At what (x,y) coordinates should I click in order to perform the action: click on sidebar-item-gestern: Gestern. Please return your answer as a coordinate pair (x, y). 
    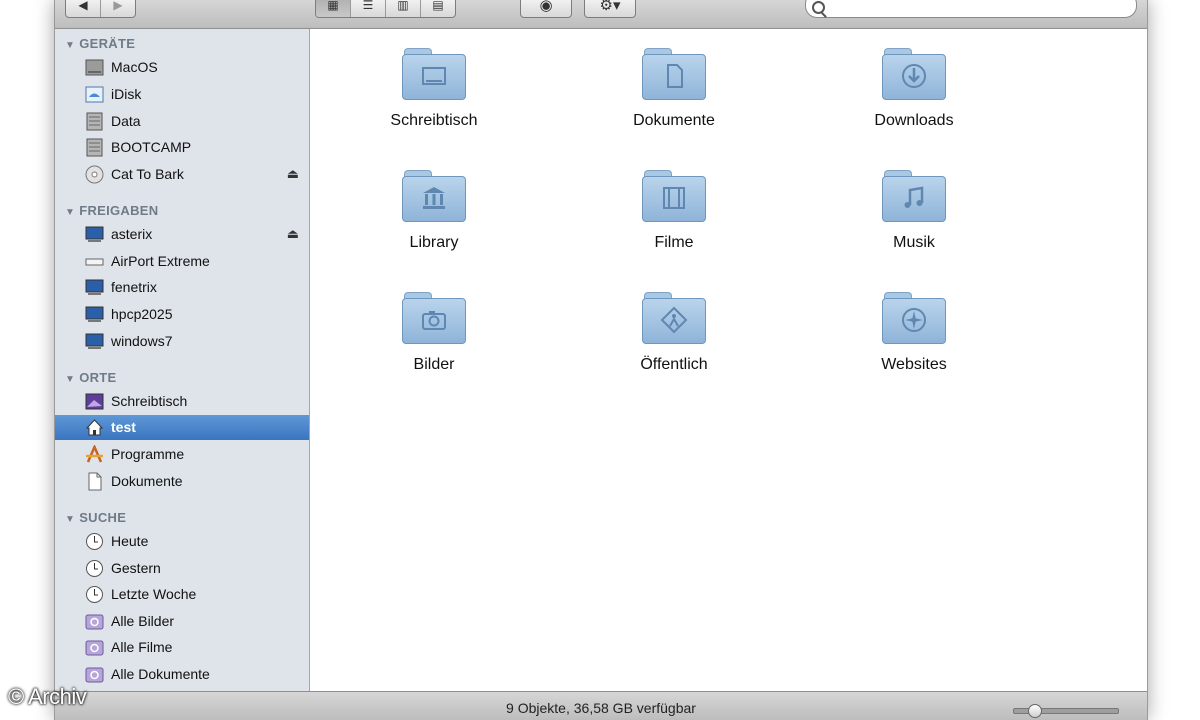
    Looking at the image, I should click on (182, 568).